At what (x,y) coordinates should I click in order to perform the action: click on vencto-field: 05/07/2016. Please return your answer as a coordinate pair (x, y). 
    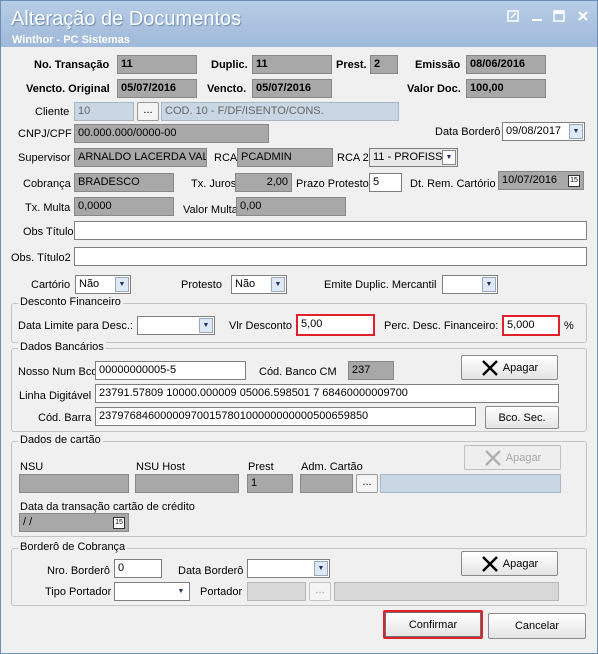
    Looking at the image, I should click on (292, 88).